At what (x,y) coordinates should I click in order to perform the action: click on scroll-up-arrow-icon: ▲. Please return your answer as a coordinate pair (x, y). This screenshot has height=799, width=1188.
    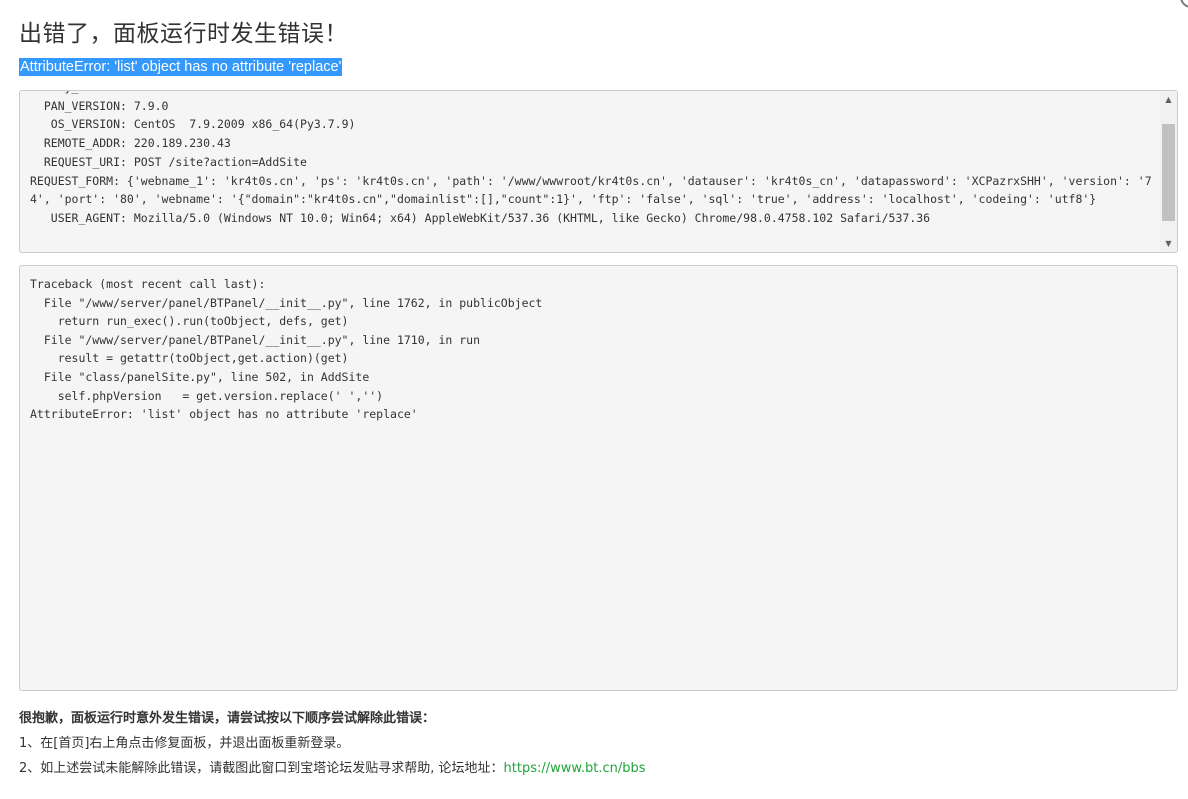
    Looking at the image, I should click on (1168, 99).